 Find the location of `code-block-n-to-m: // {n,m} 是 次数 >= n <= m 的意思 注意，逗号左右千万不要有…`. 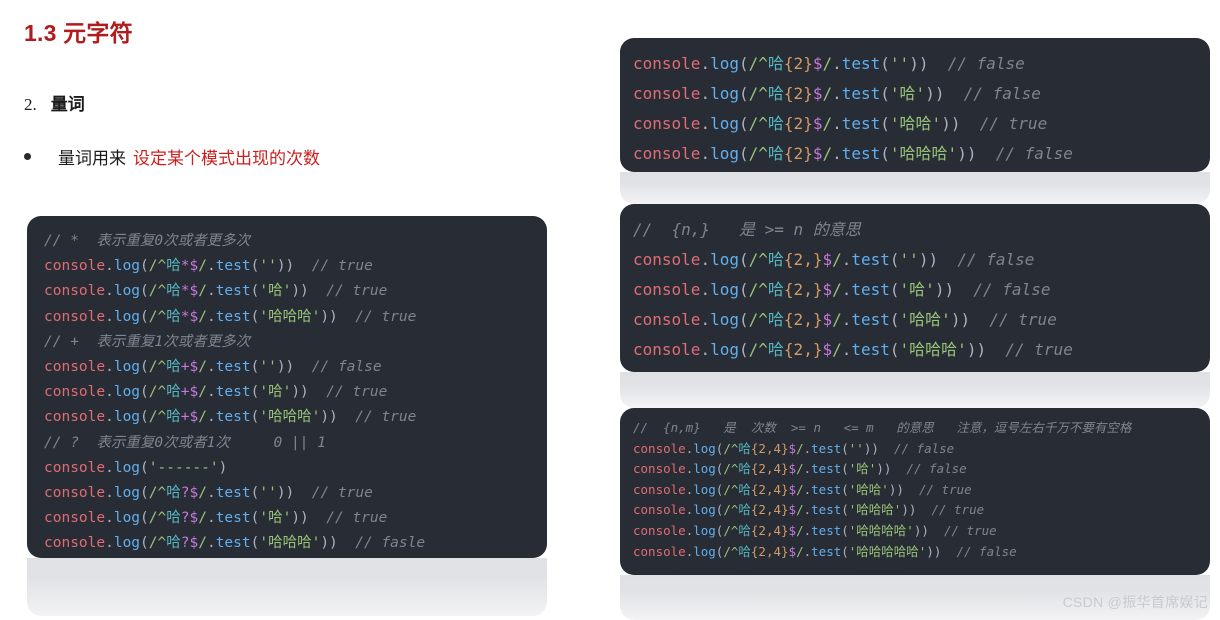

code-block-n-to-m: // {n,m} 是 次数 >= n <= m 的意思 注意，逗号左右千万不要有… is located at coordinates (915, 491).